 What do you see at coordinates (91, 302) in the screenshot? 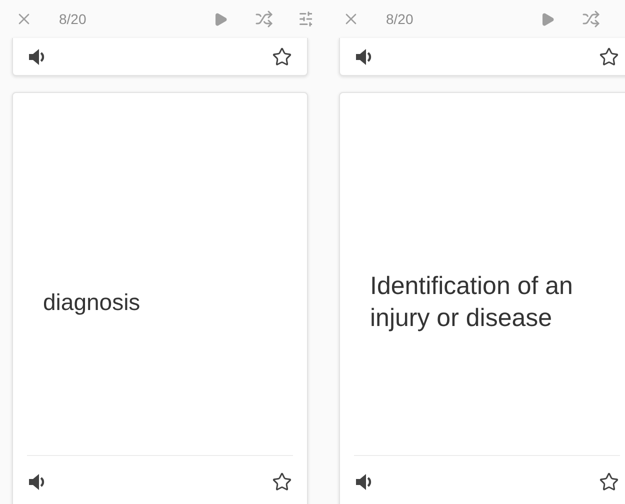
I see `card-text: diagnosis` at bounding box center [91, 302].